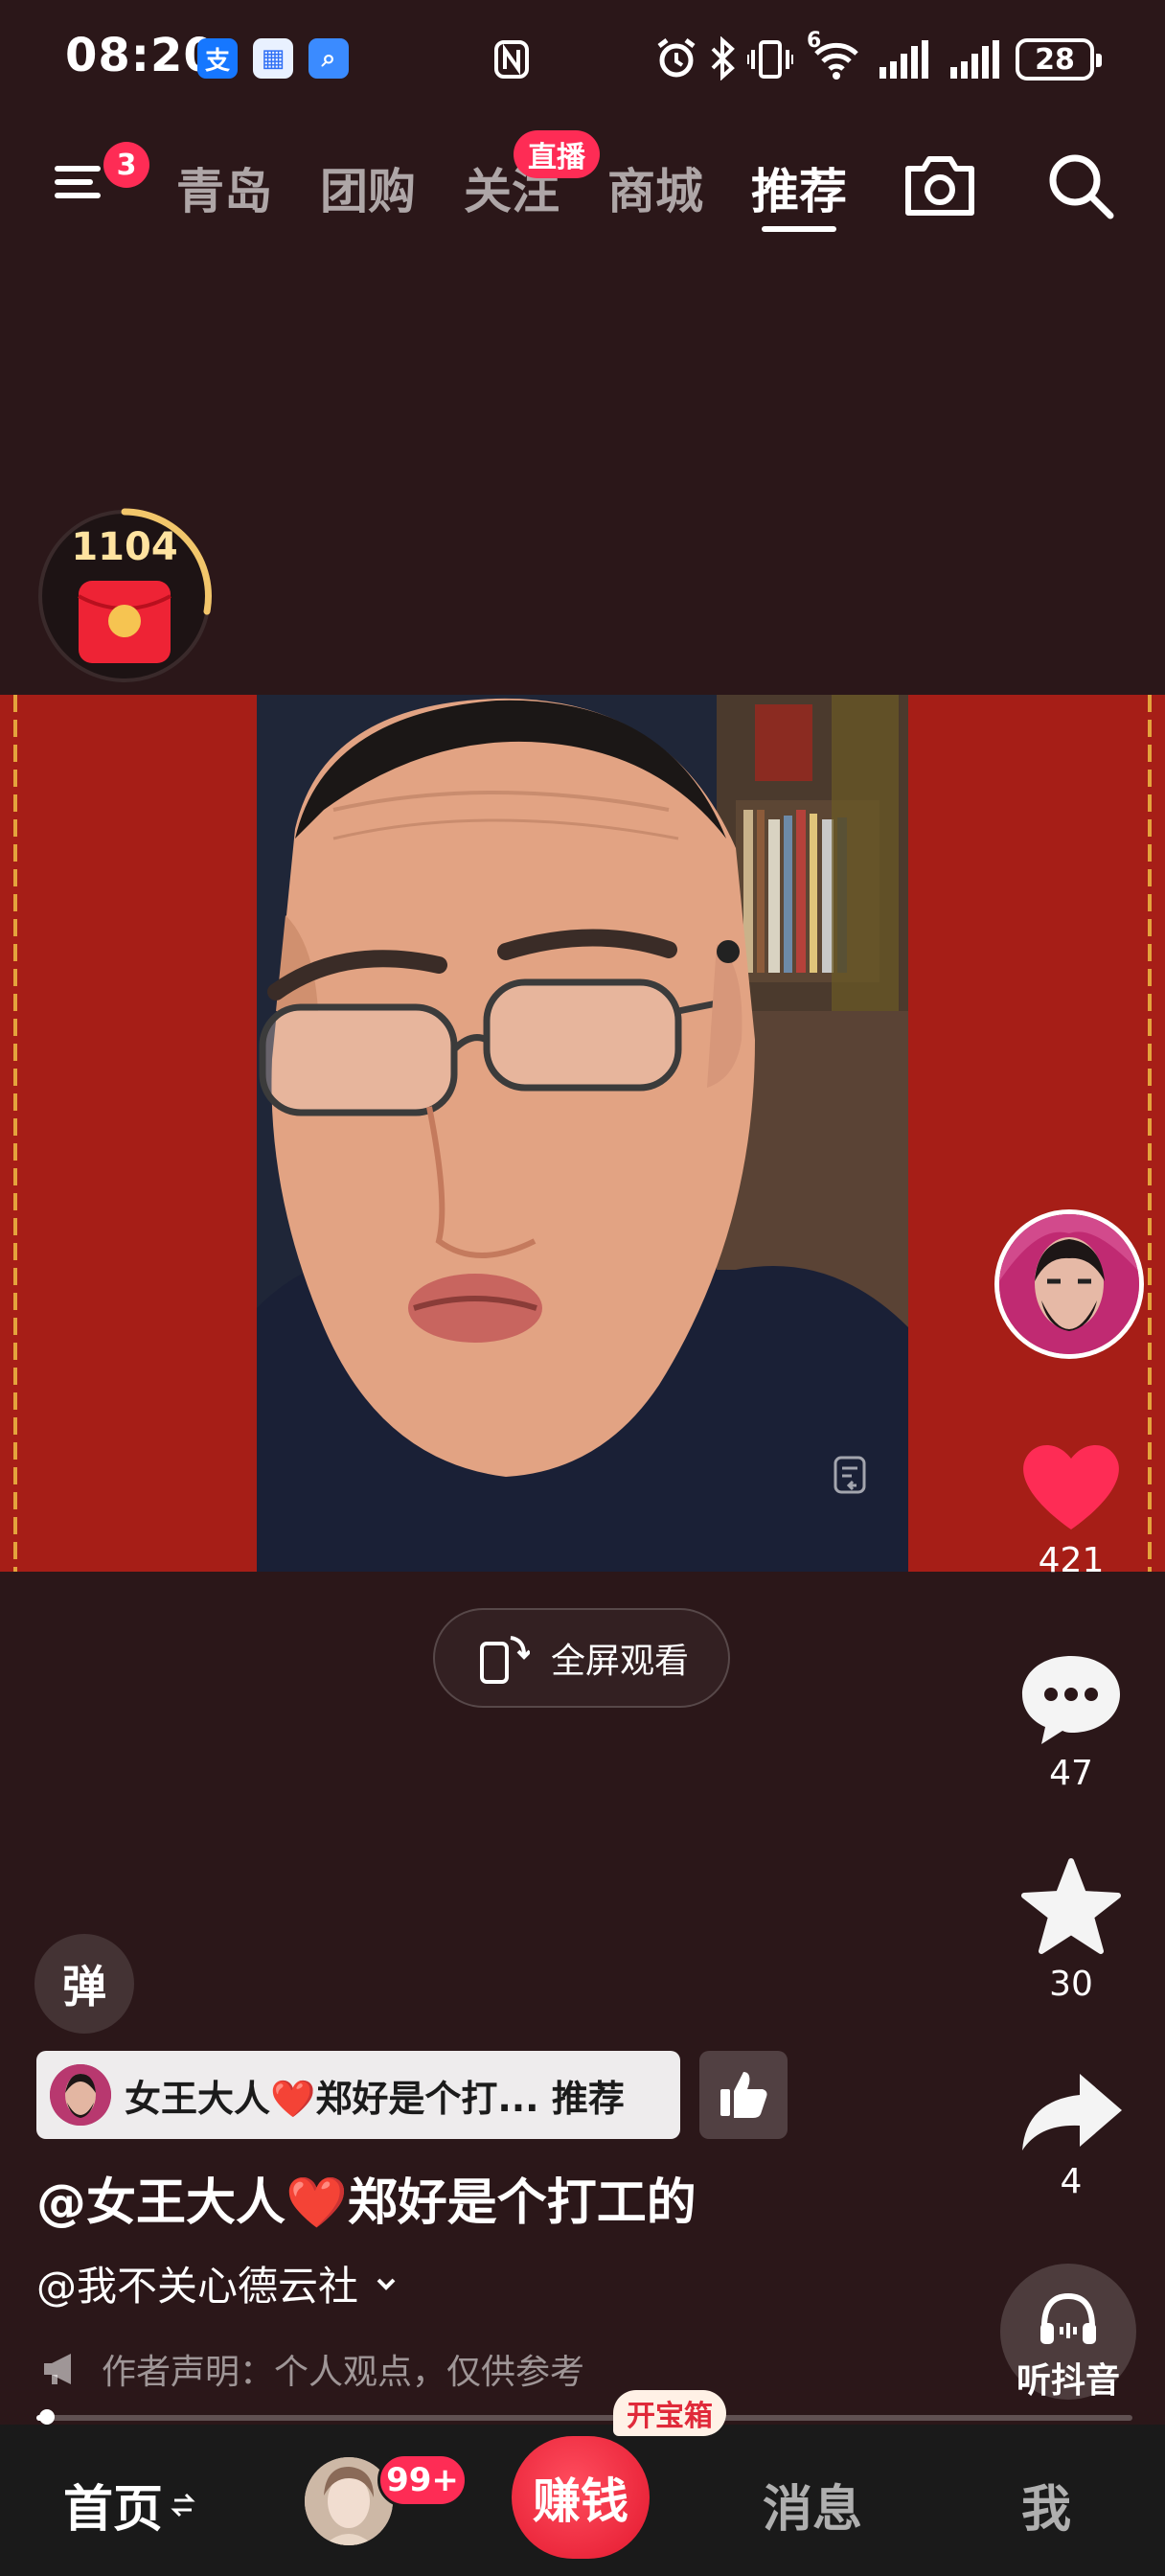  What do you see at coordinates (812, 2505) in the screenshot?
I see `nav-messages: 消息` at bounding box center [812, 2505].